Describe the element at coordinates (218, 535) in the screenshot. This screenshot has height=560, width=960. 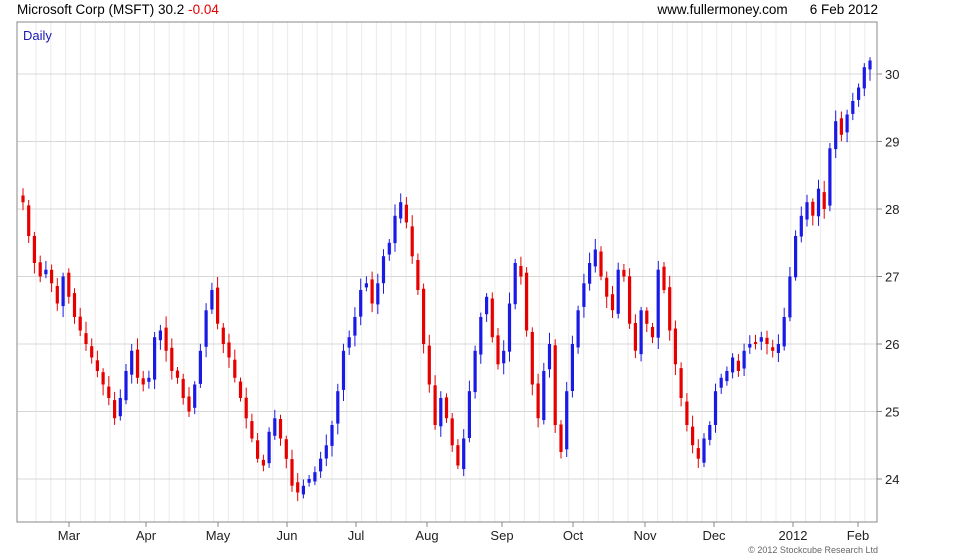
I see `x-tick-label-2: May` at that location.